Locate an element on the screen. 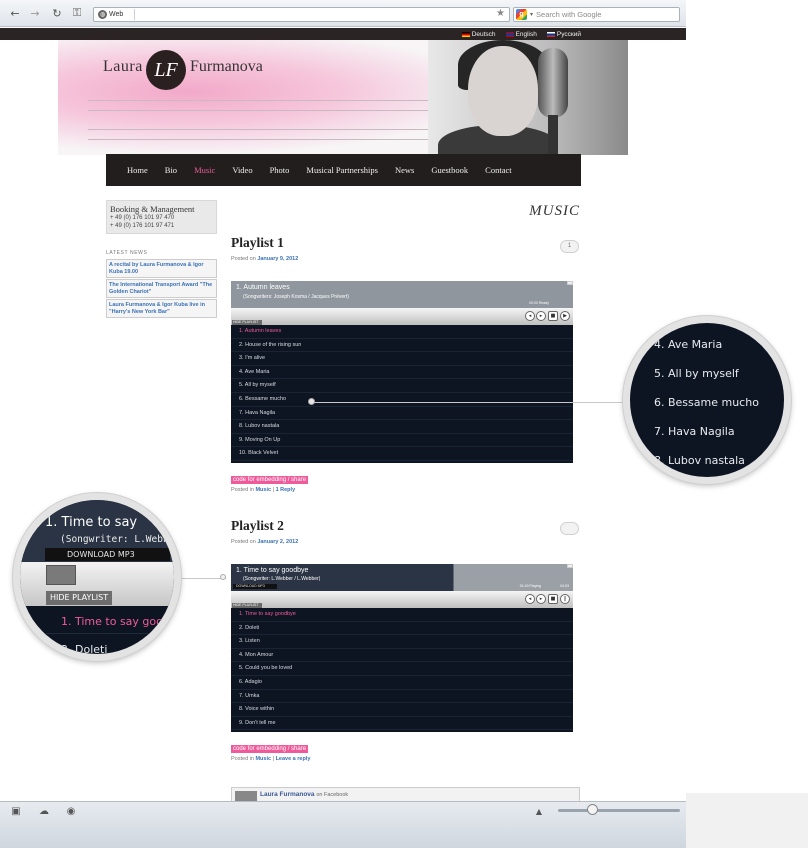  next-icon: ▸ is located at coordinates (541, 599).